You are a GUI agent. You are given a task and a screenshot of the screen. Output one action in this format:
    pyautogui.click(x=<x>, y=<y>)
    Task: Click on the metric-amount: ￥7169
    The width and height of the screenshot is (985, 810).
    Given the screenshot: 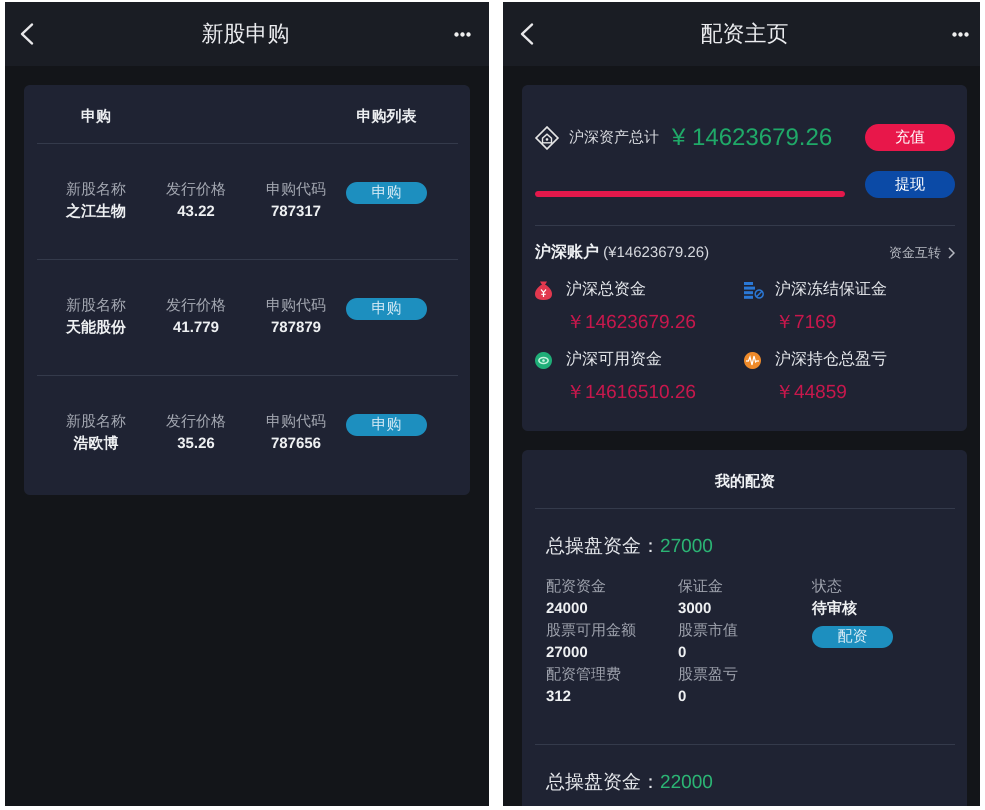 What is the action you would take?
    pyautogui.click(x=805, y=323)
    